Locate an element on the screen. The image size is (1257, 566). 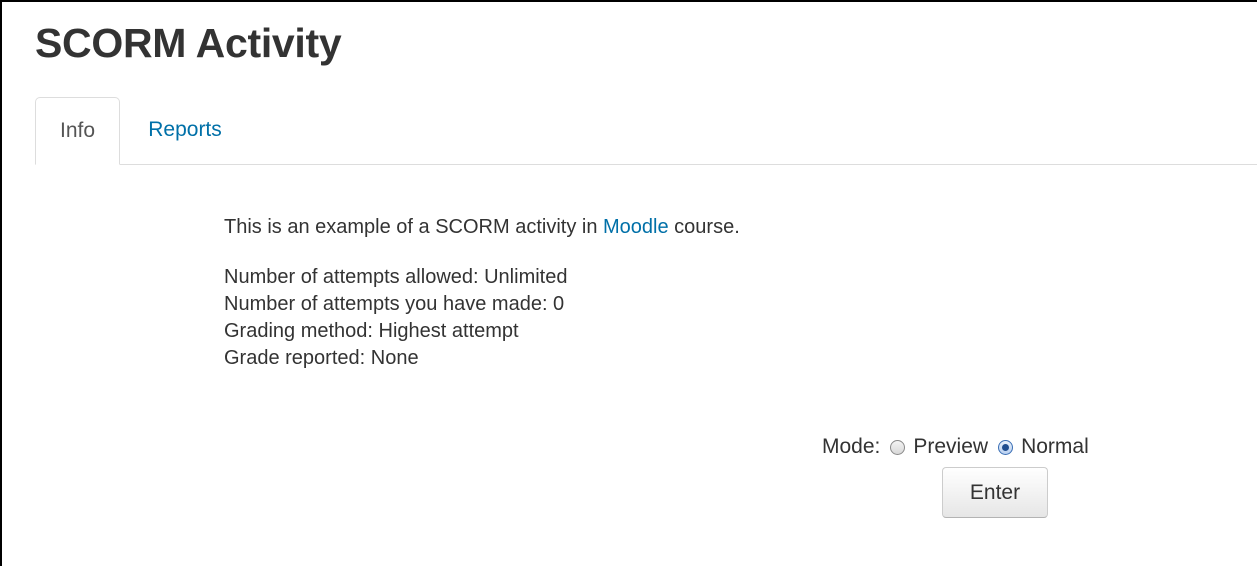
preview-radio is located at coordinates (898, 447).